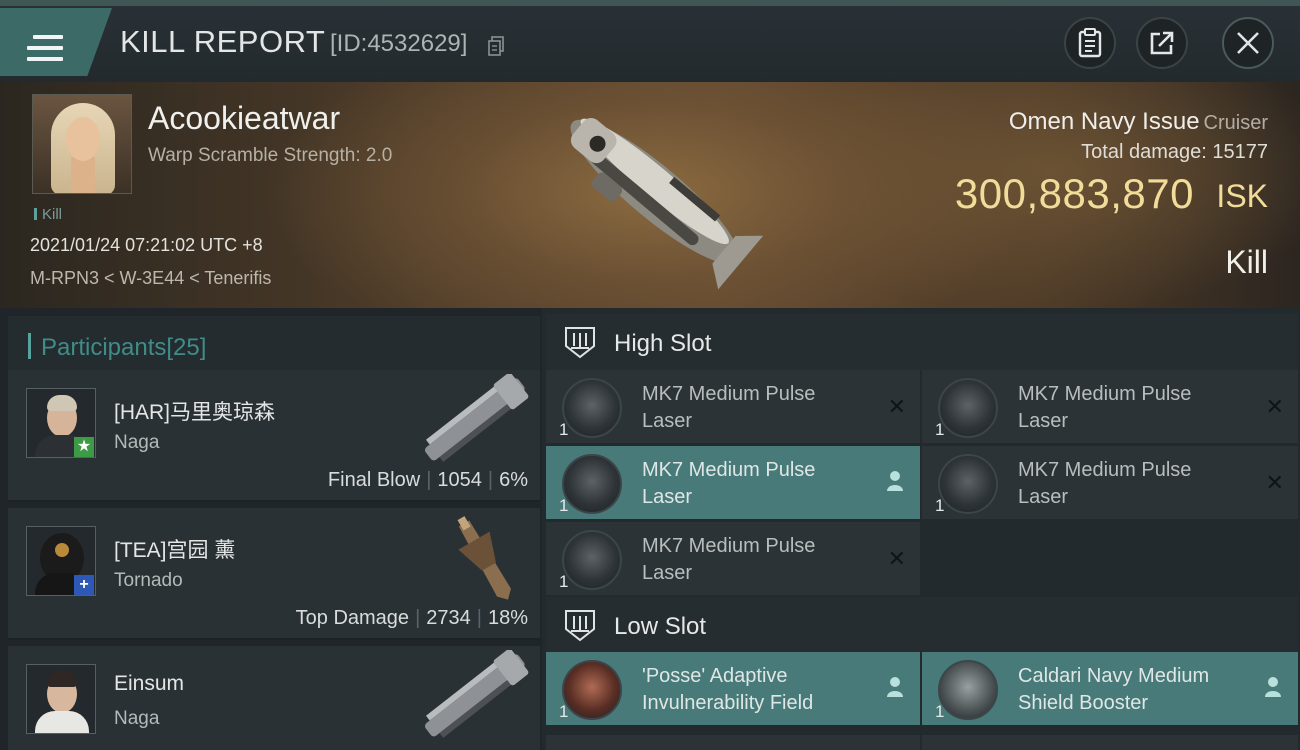  Describe the element at coordinates (45, 49) in the screenshot. I see `hamburger-icon` at that location.